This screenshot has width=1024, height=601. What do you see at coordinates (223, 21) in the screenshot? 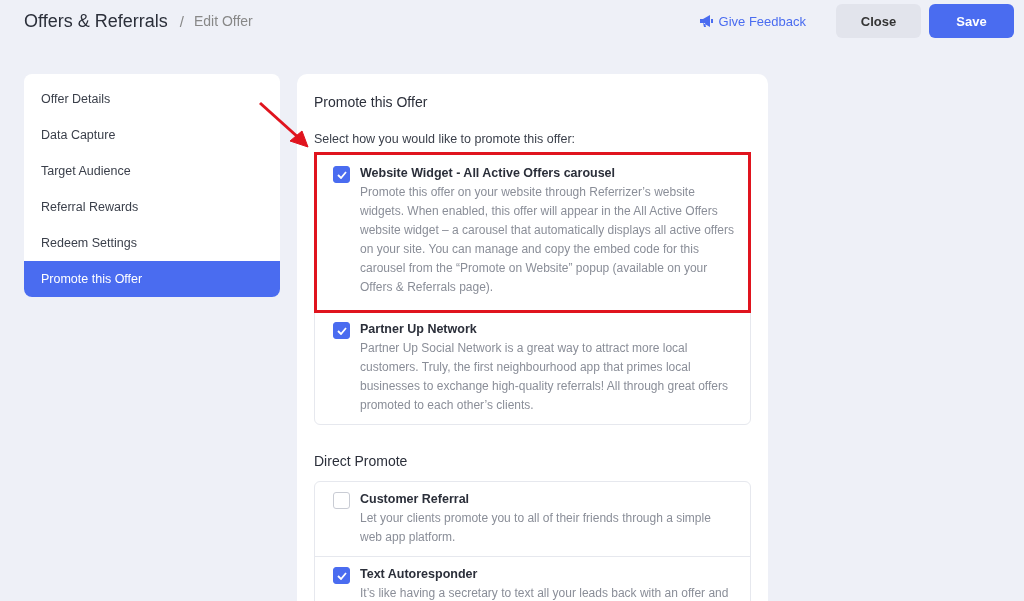
I see `breadcrumb-current: Edit Offer` at bounding box center [223, 21].